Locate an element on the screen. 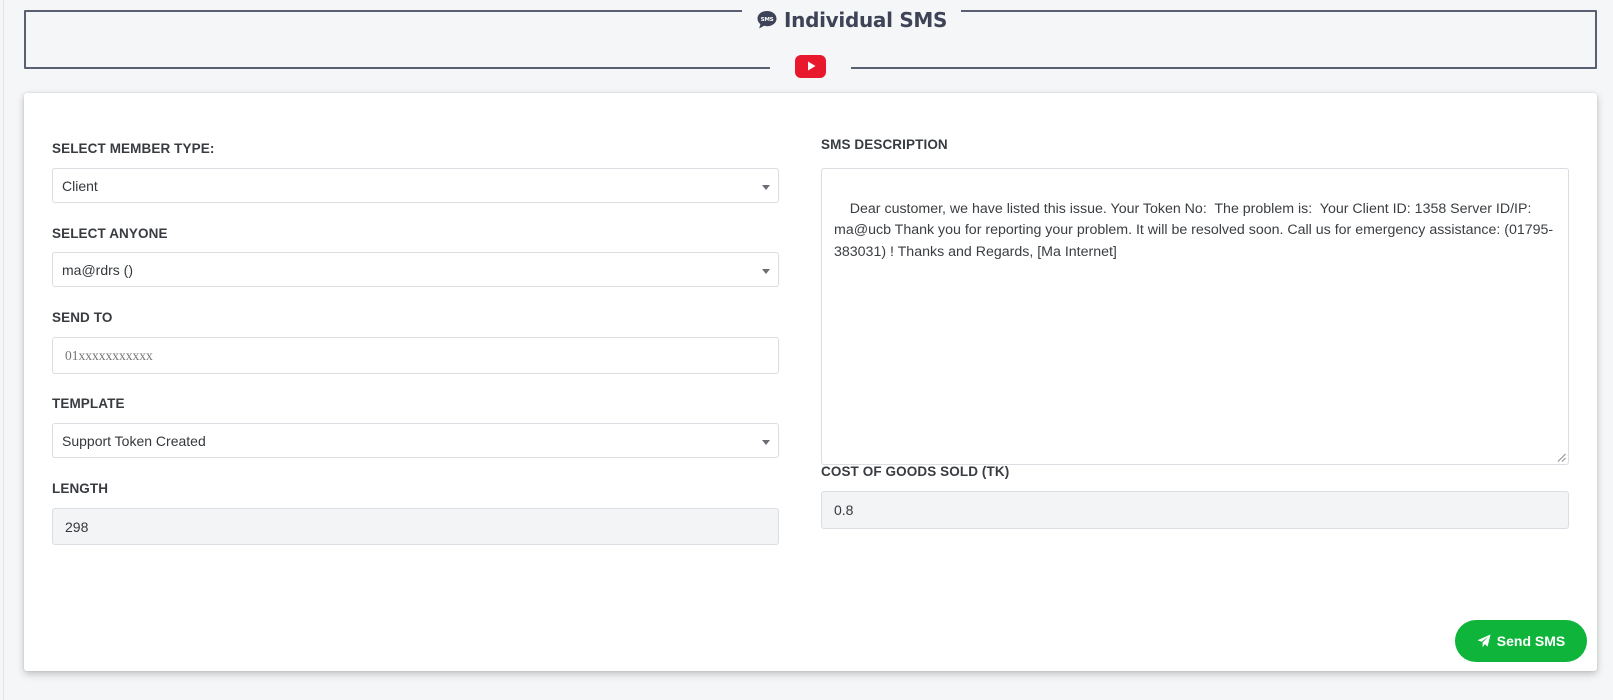  page-edge is located at coordinates (3, 350).